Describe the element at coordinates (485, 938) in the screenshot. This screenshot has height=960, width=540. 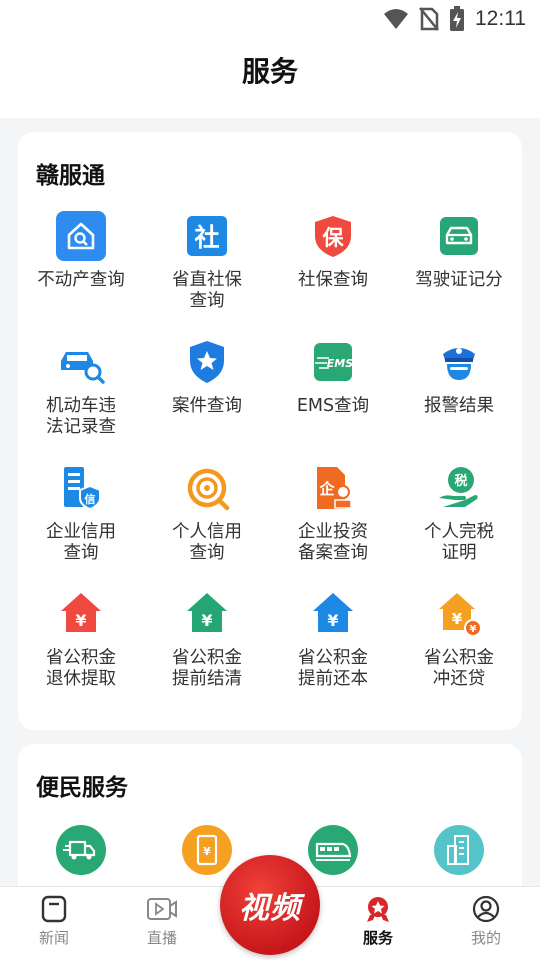
I see `tab-label: 我的` at that location.